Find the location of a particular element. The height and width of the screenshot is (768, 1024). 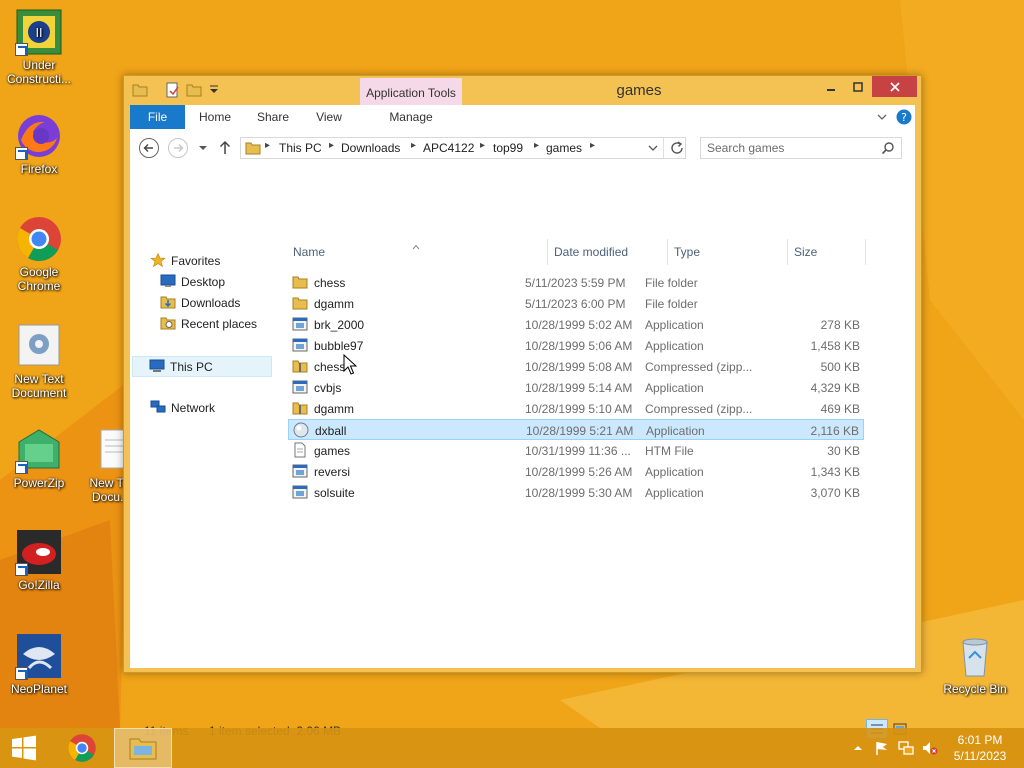

maximize-icon is located at coordinates (857, 86).